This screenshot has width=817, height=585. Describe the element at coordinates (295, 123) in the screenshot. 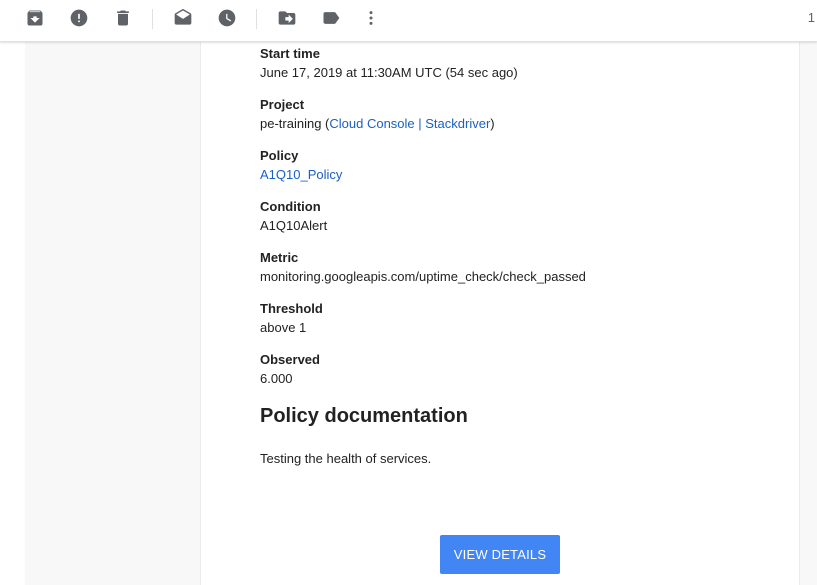

I see `project-name: pe-training (` at that location.